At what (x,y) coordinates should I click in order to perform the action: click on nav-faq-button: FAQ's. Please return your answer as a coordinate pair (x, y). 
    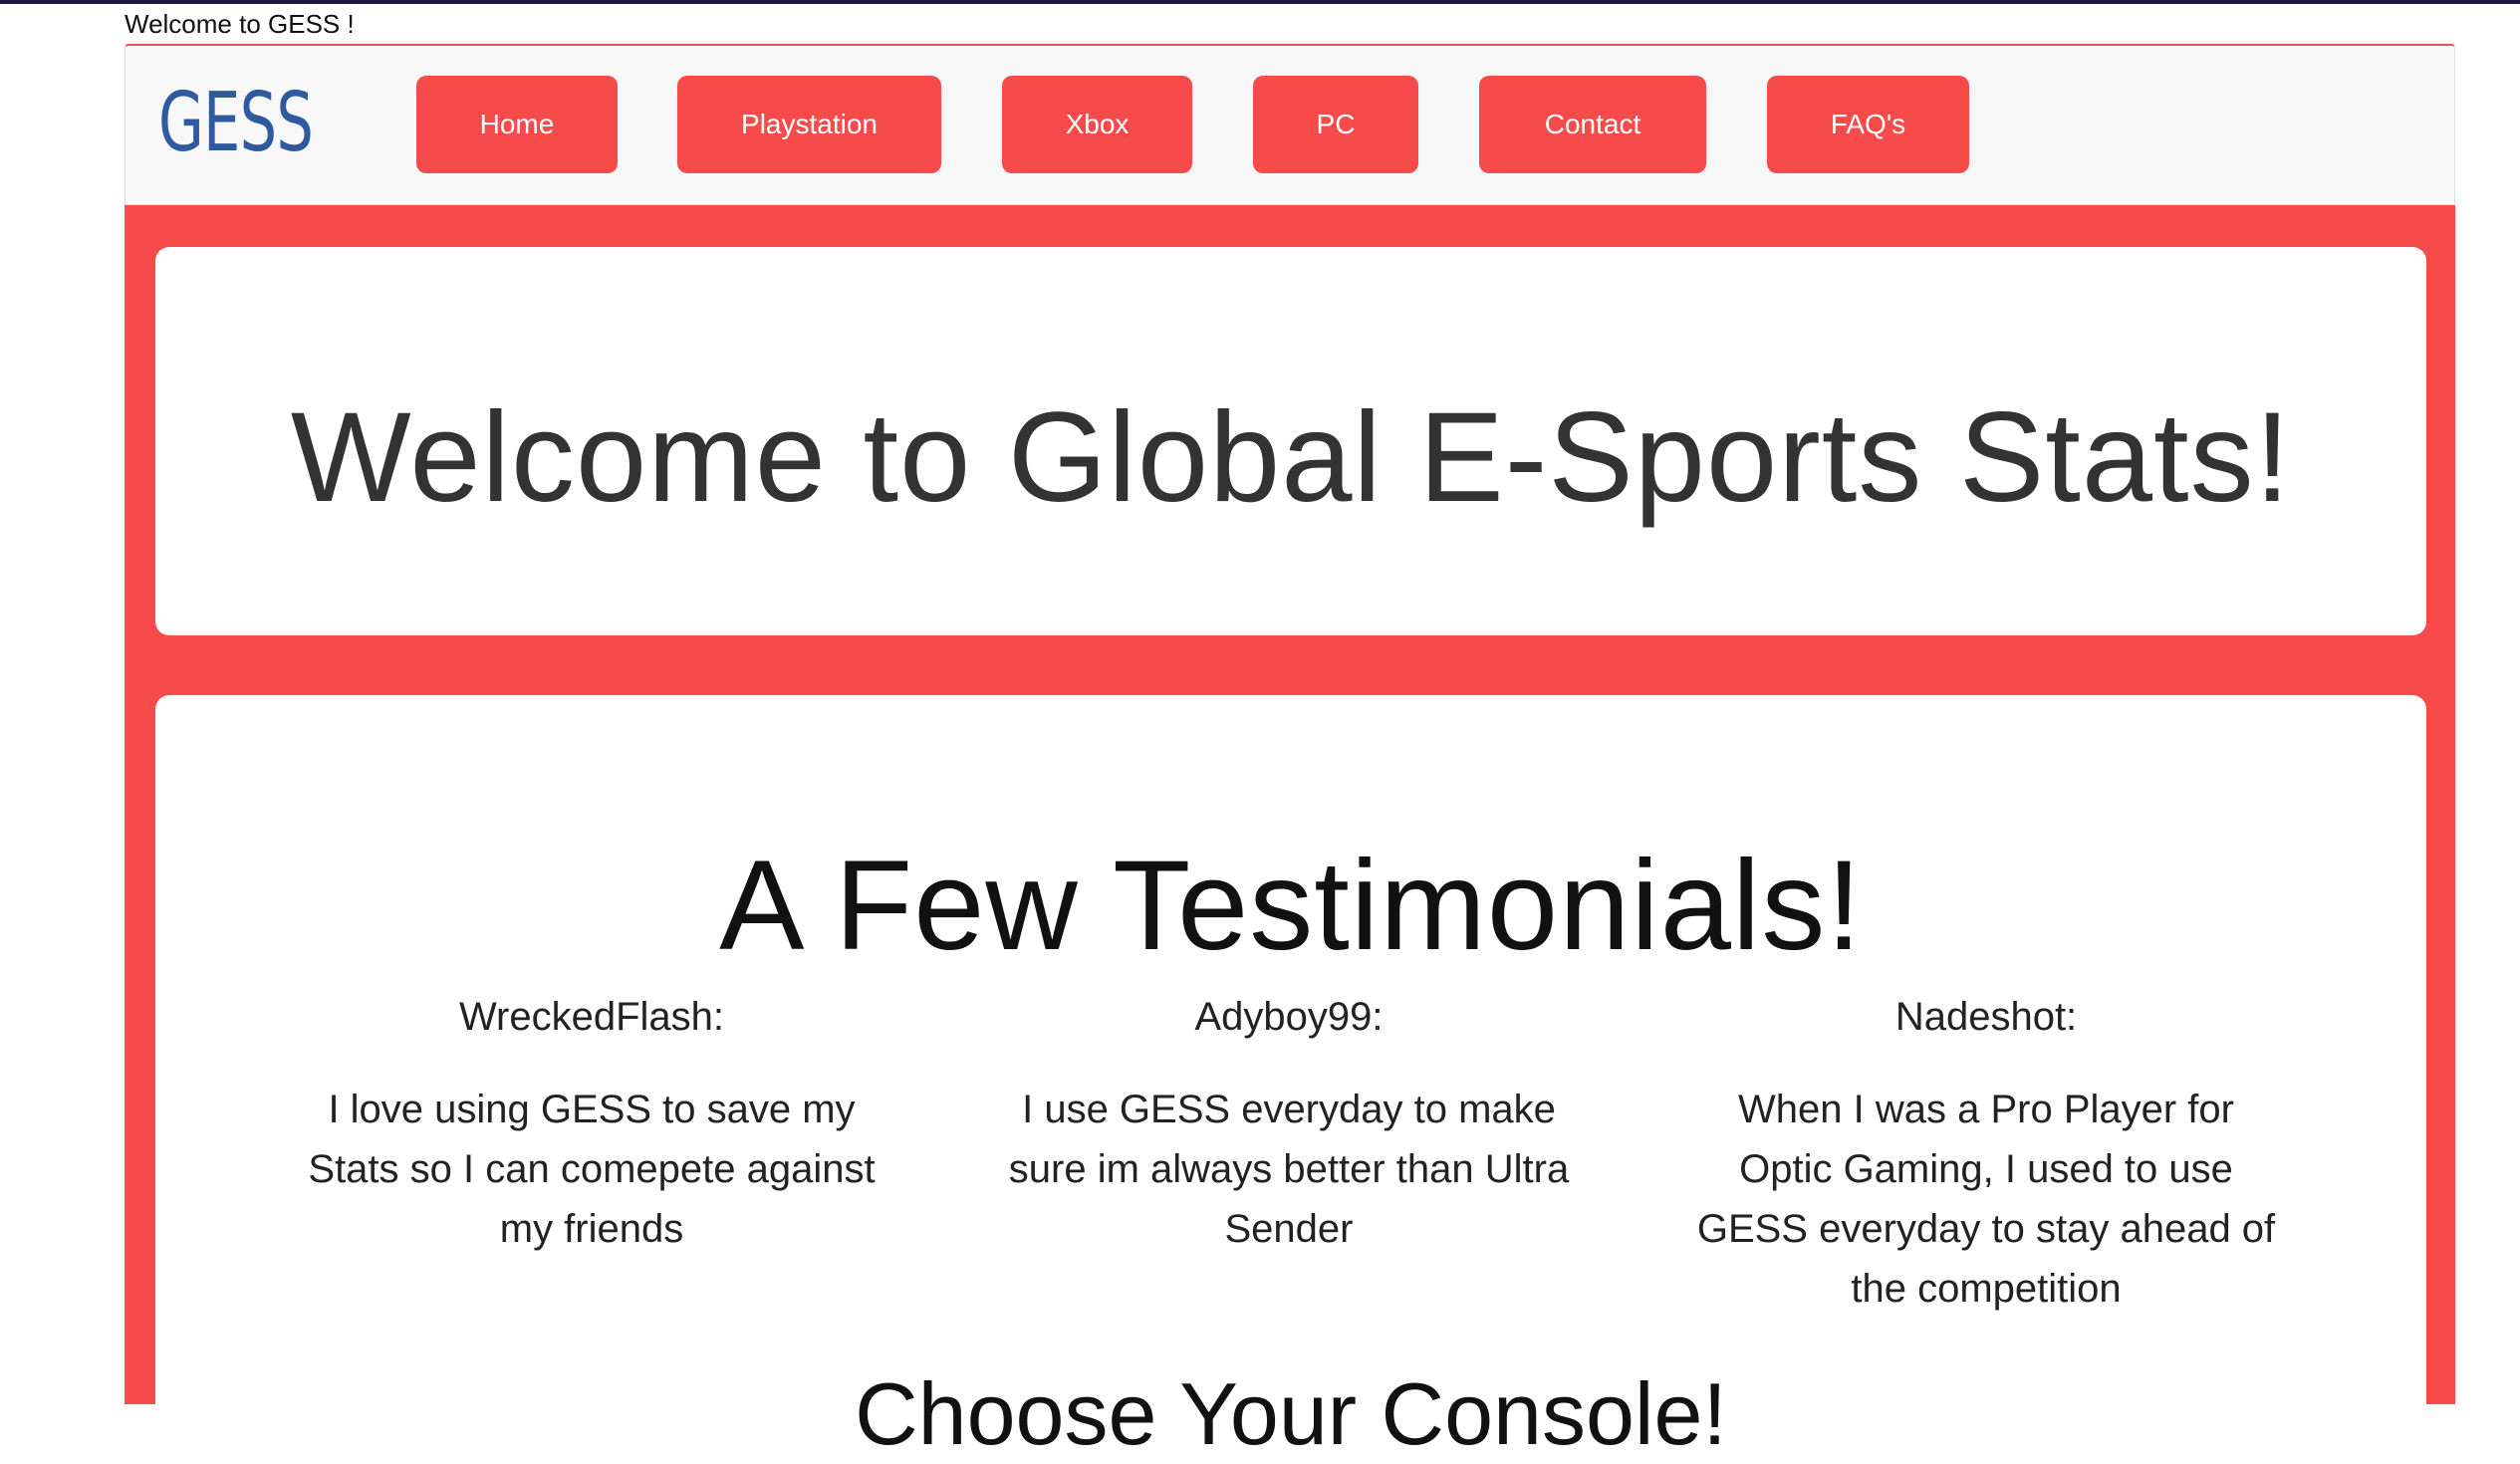
    Looking at the image, I should click on (1868, 124).